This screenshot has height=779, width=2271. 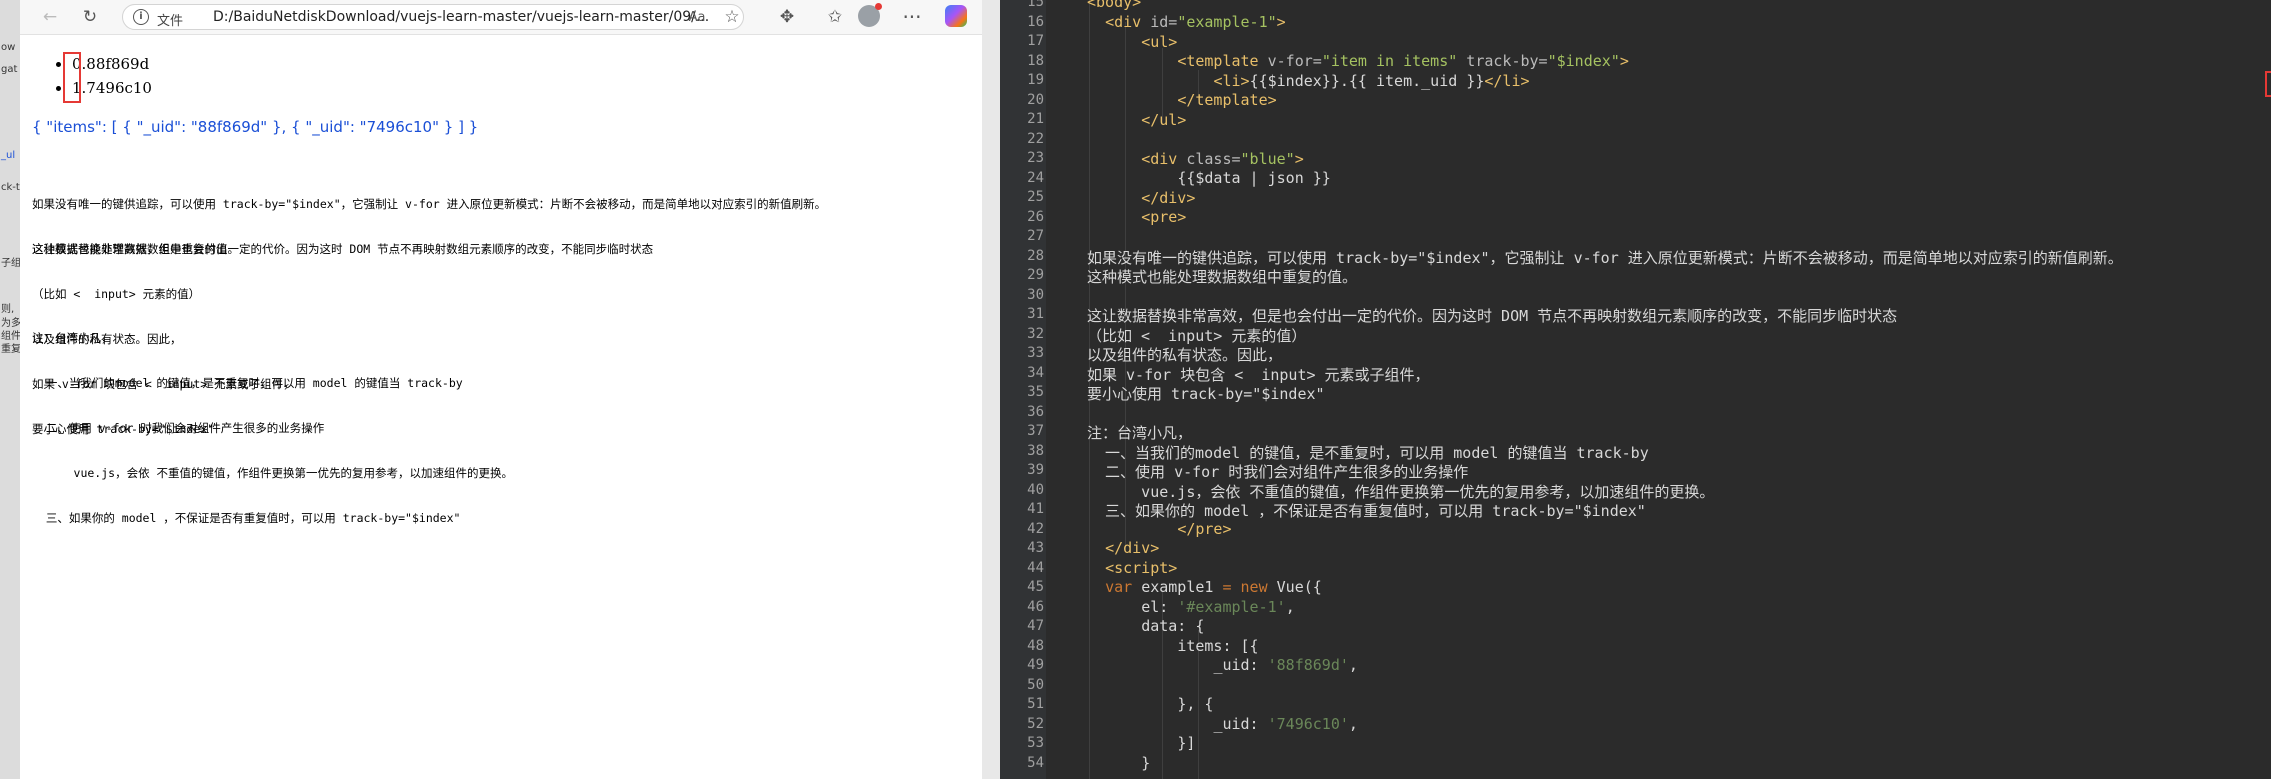 What do you see at coordinates (1118, 763) in the screenshot?
I see `code-line-54: }` at bounding box center [1118, 763].